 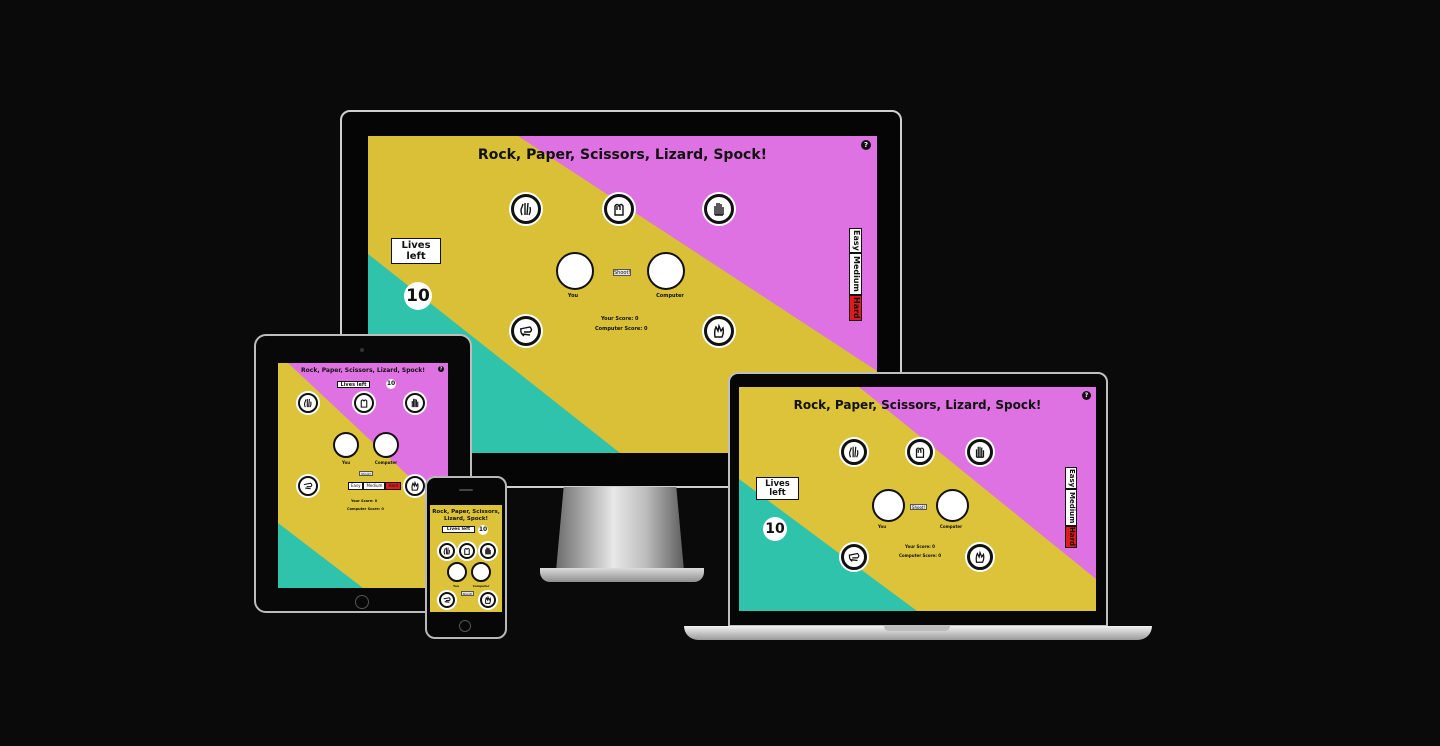 What do you see at coordinates (620, 529) in the screenshot?
I see `monitor-stand` at bounding box center [620, 529].